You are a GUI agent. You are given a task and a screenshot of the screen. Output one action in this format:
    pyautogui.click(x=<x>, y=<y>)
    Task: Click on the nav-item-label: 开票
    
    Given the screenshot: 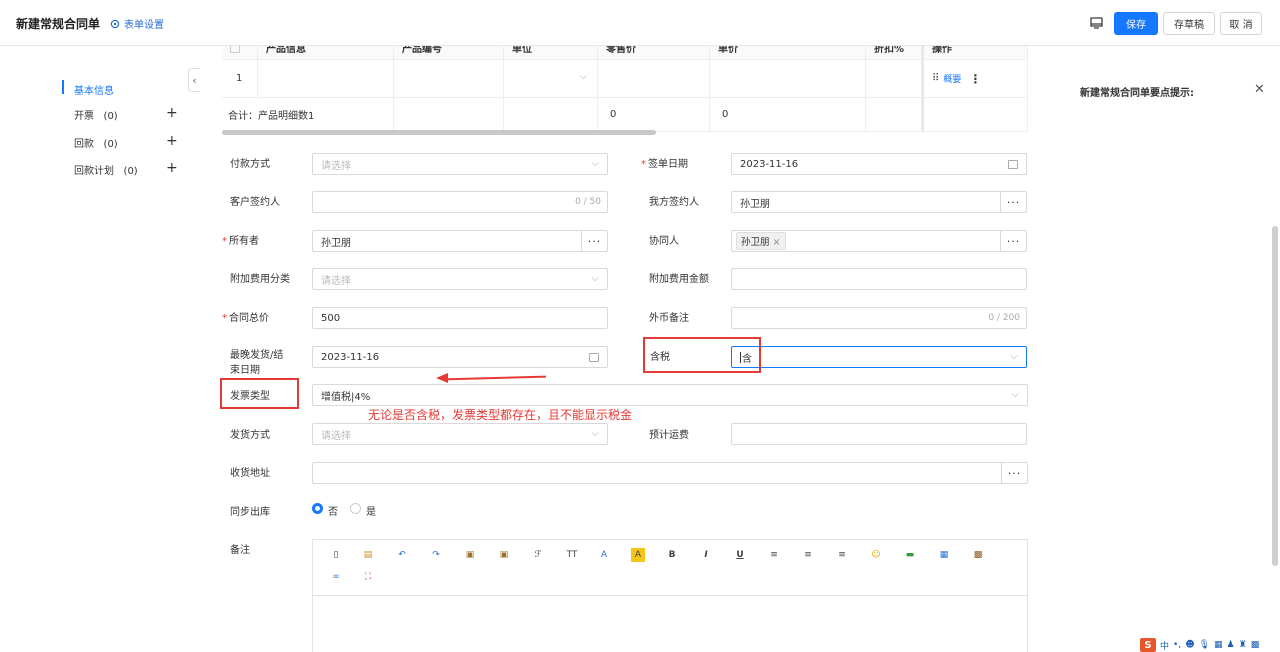 What is the action you would take?
    pyautogui.click(x=84, y=116)
    